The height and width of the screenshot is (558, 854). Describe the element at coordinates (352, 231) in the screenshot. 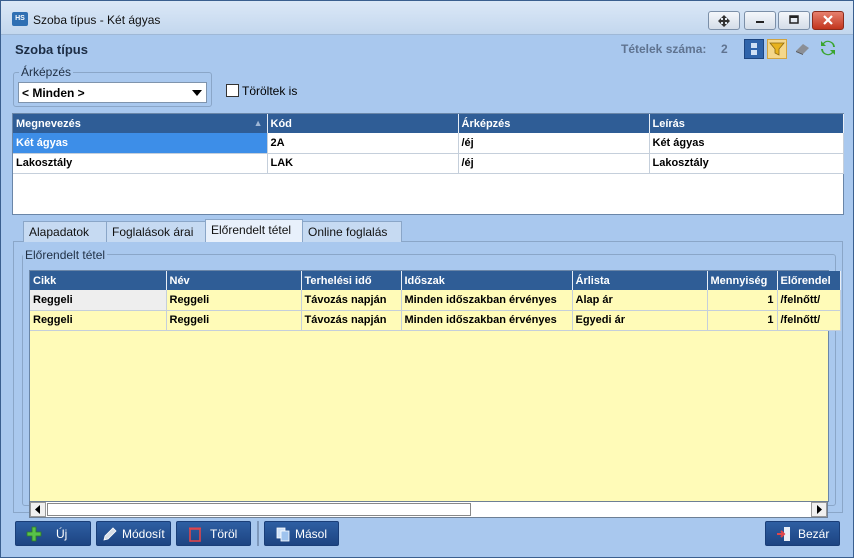

I see `tab-online-booking: Online foglalás` at that location.